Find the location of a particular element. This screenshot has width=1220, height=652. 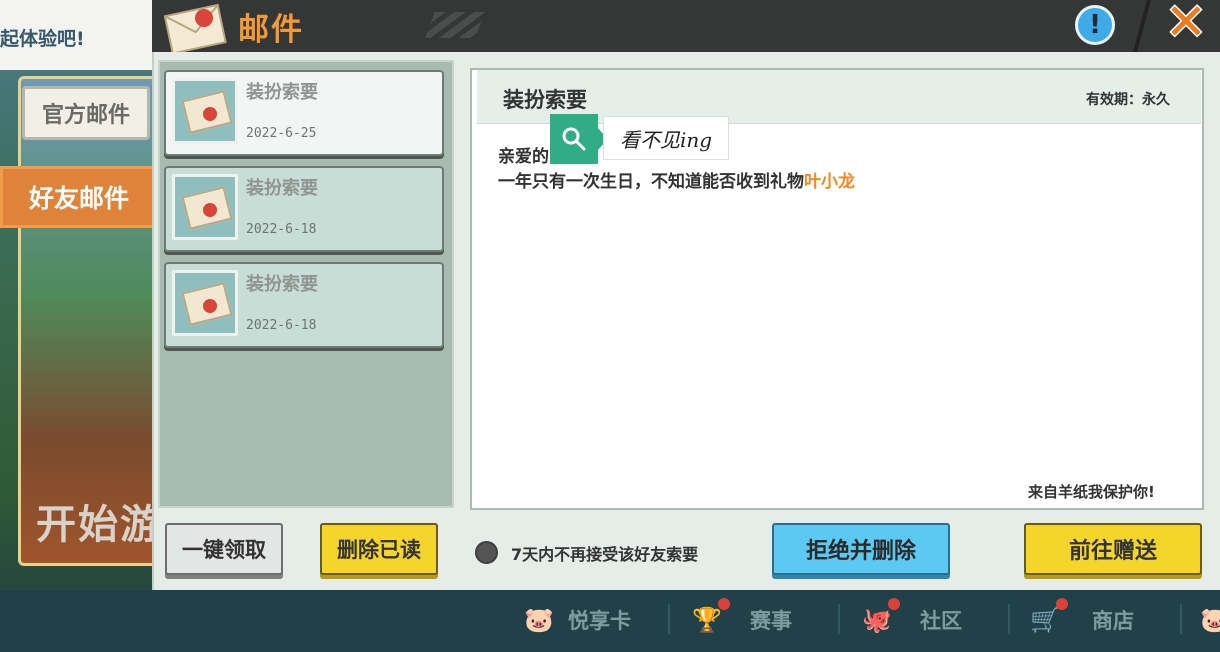

nav-label: 商店 is located at coordinates (1113, 621).